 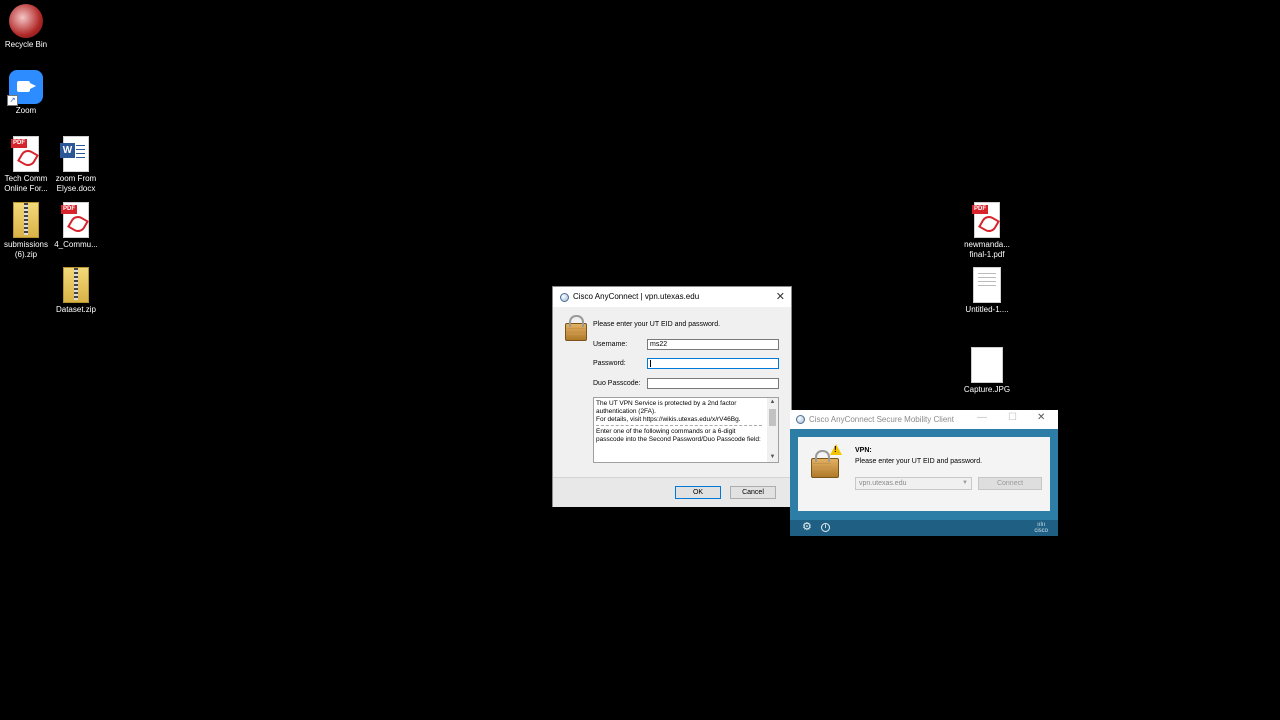 I want to click on username-label: Username:, so click(x=610, y=344).